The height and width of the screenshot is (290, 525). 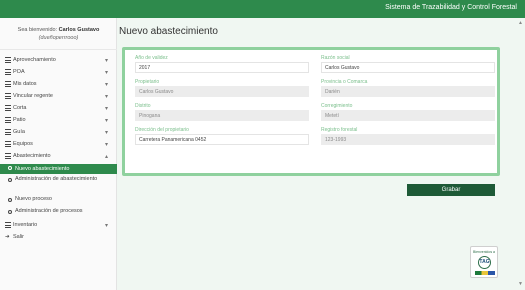 What do you see at coordinates (408, 139) in the screenshot?
I see `registro-forestal-input: 123-1993` at bounding box center [408, 139].